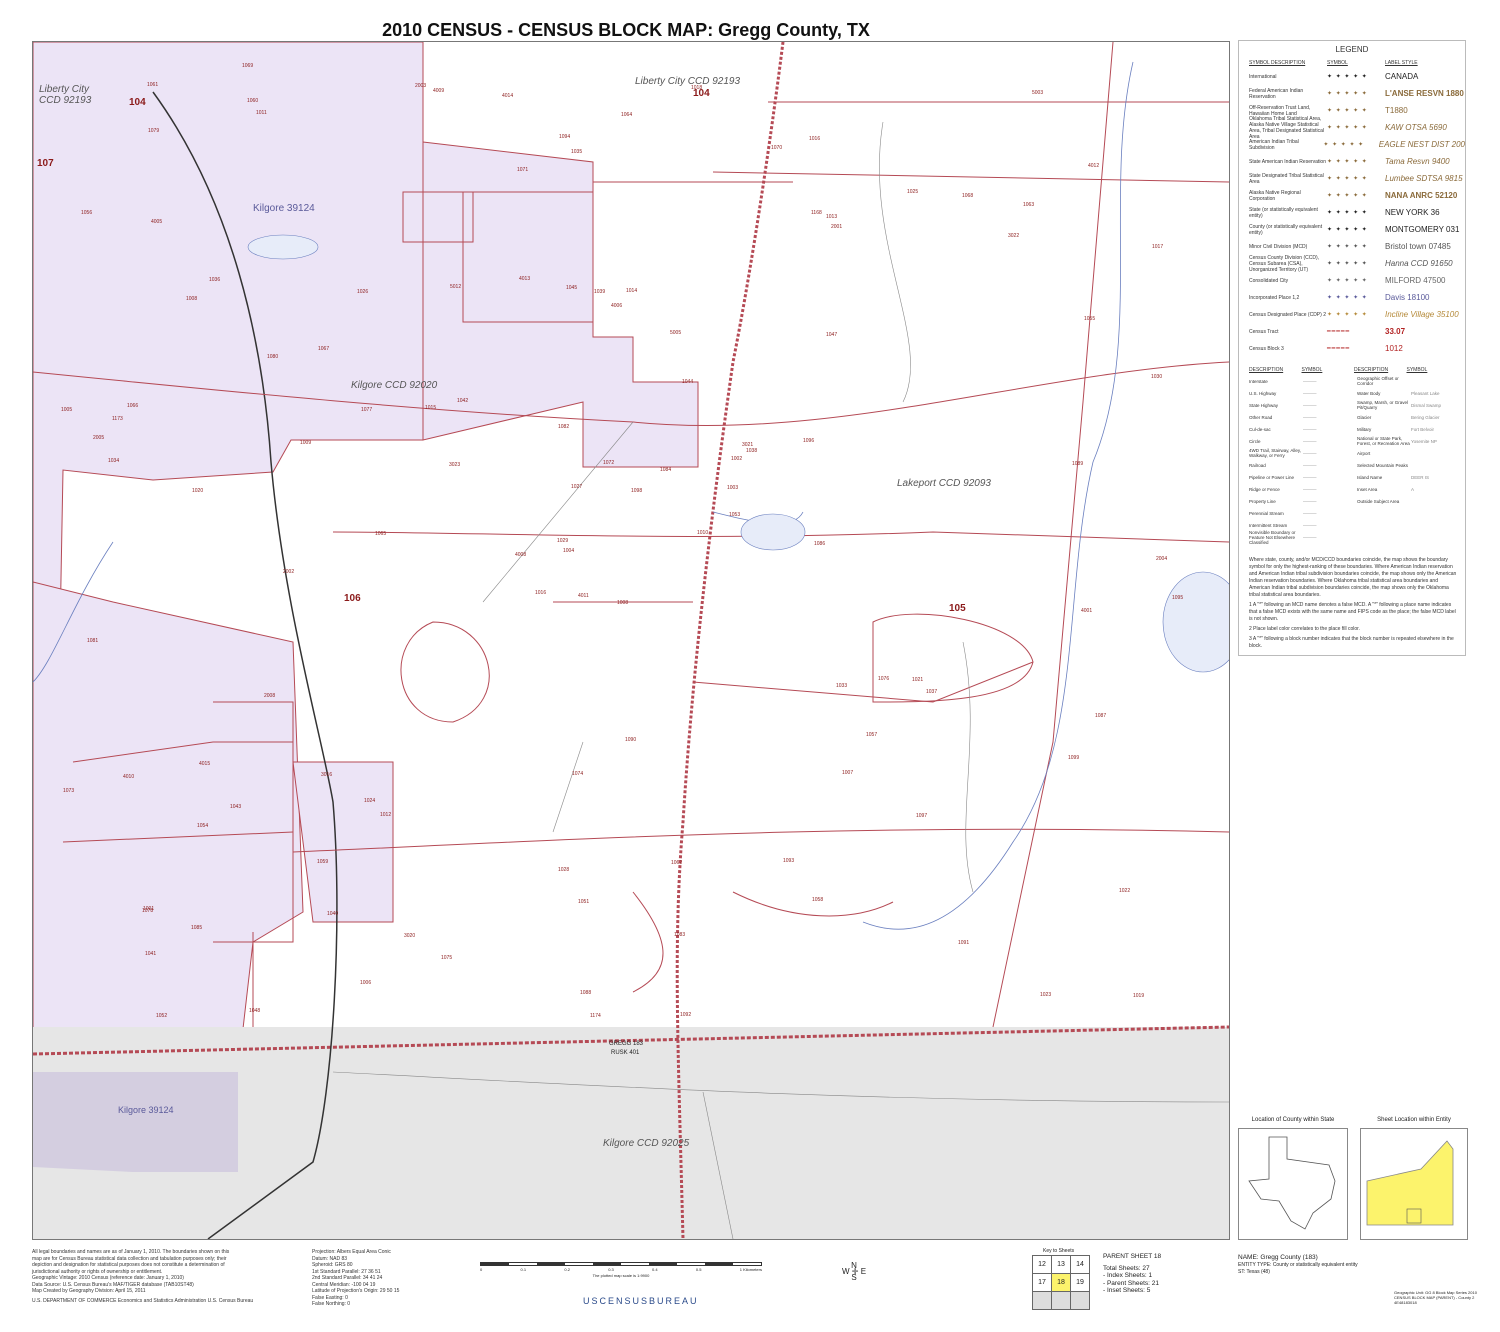  I want to click on legend-feature-headers: DESCRIPTION SYMBOL DESCRIPTION SYMBOL, so click(1354, 370).